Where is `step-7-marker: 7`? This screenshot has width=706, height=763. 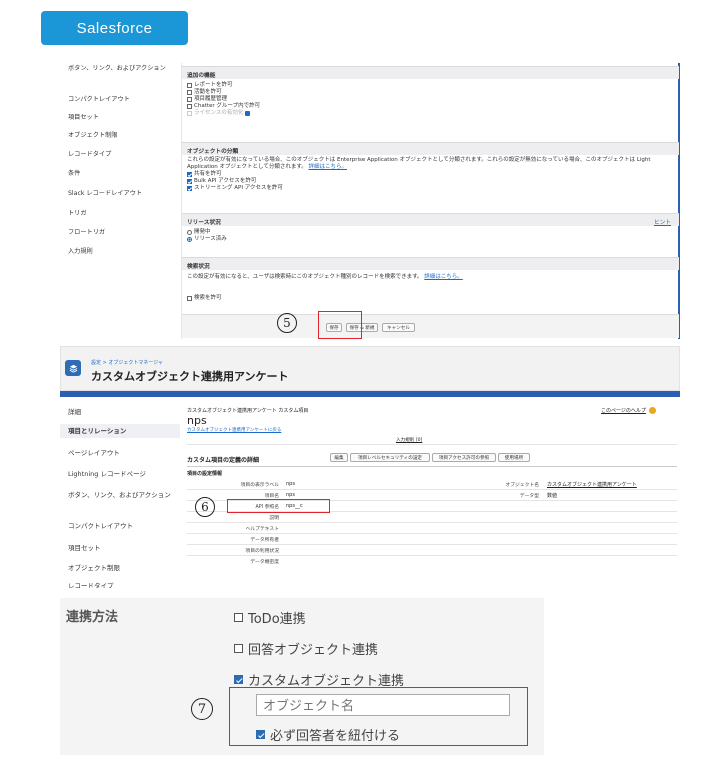 step-7-marker: 7 is located at coordinates (202, 709).